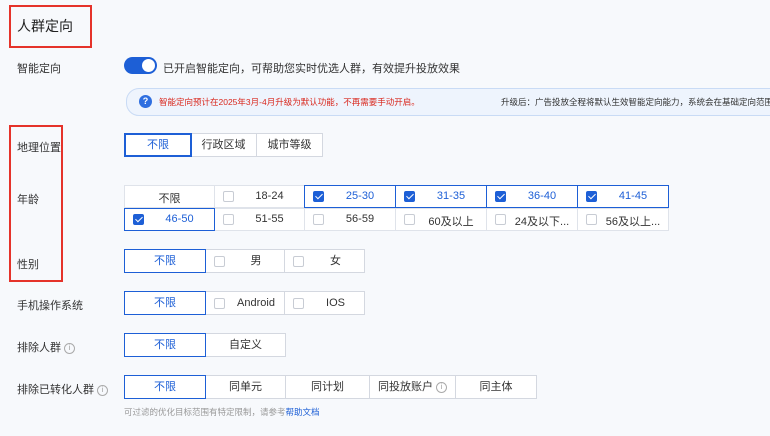 Image resolution: width=770 pixels, height=436 pixels. Describe the element at coordinates (140, 65) in the screenshot. I see `smart-targeting-toggle` at that location.